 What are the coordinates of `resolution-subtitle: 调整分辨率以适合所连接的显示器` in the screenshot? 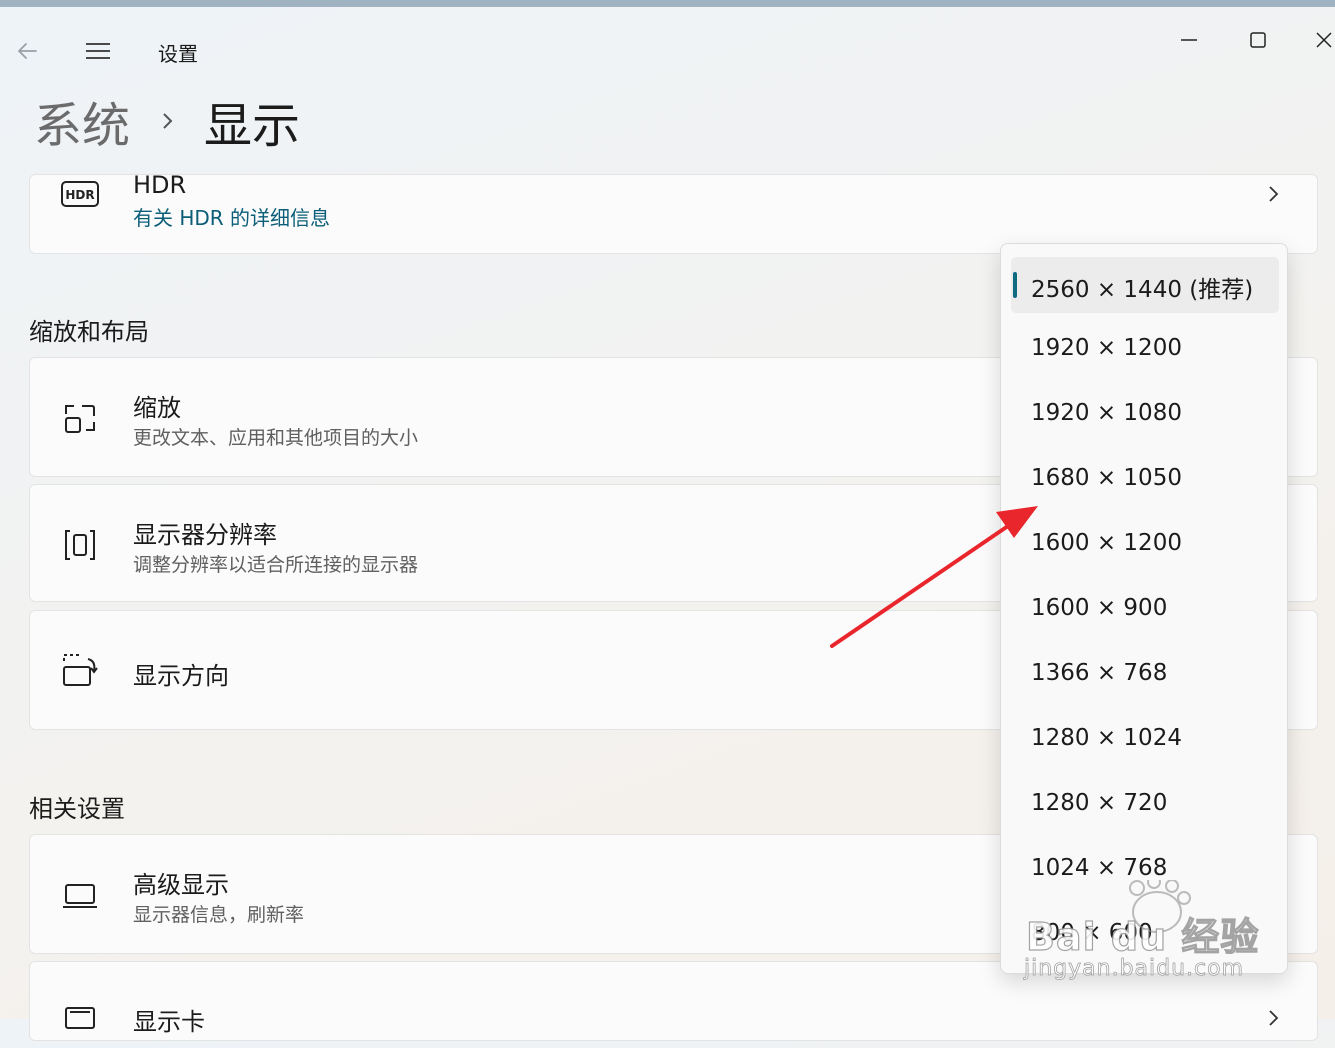 It's located at (276, 565).